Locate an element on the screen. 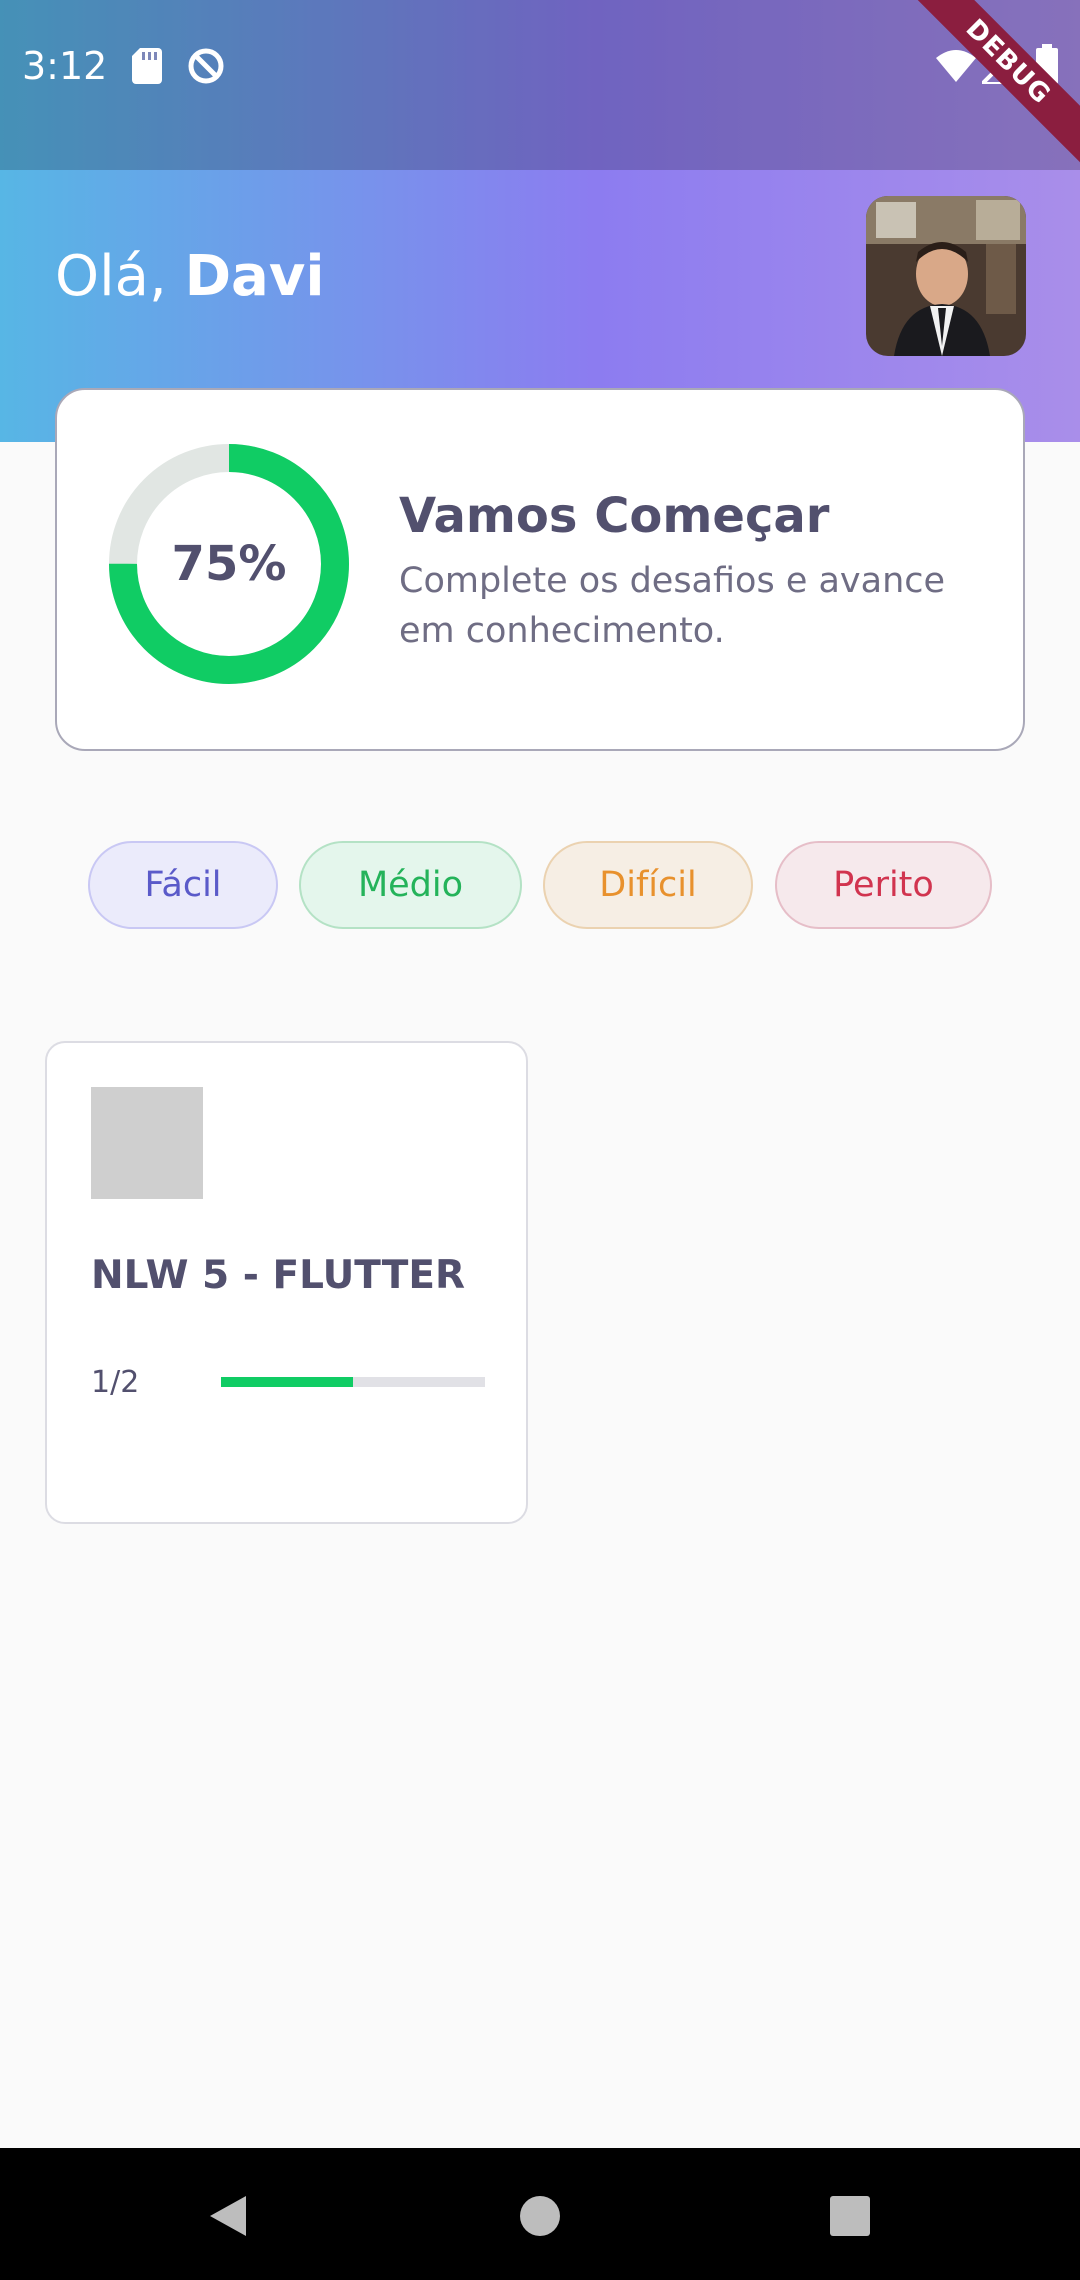  debug-banner: DEBUG is located at coordinates (995, 85).